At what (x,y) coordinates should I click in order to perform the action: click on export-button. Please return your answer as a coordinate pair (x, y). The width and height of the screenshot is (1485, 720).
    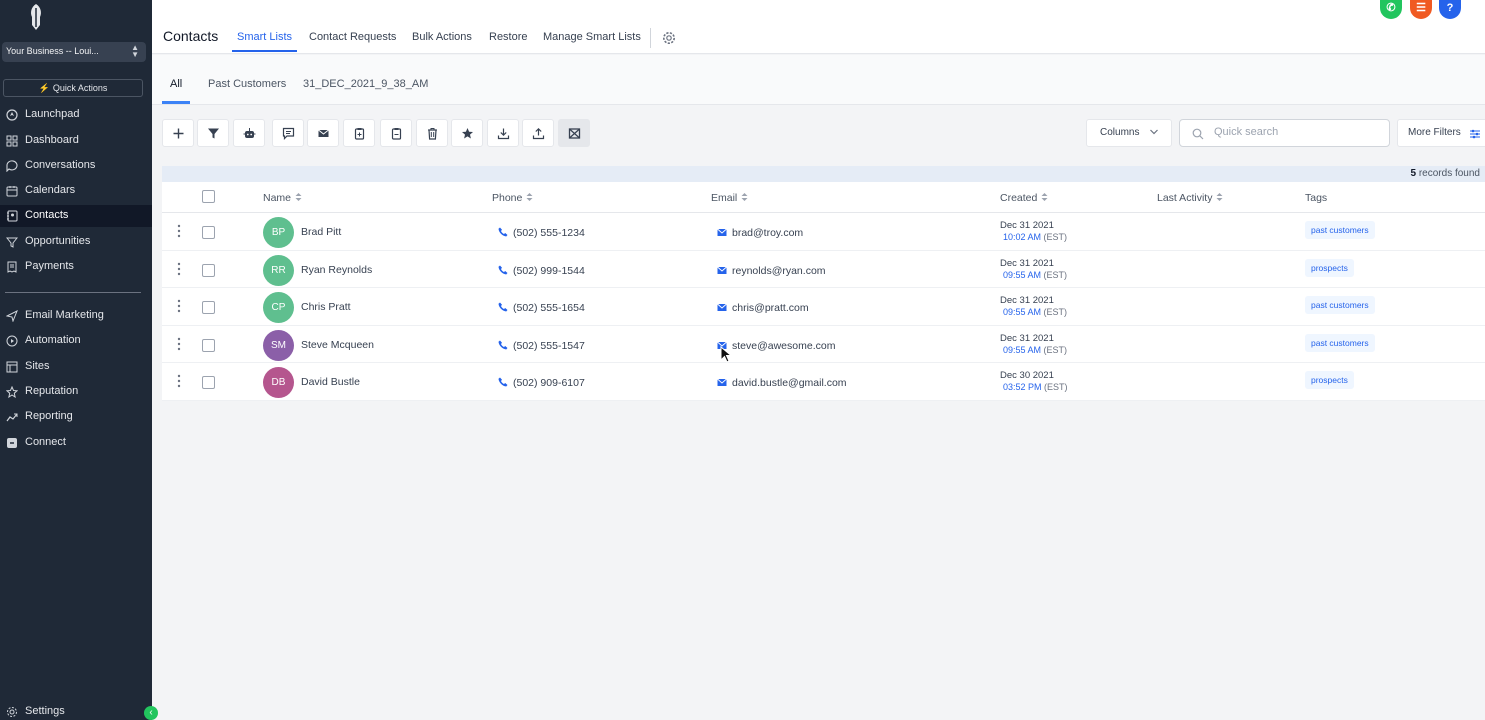
    Looking at the image, I should click on (538, 133).